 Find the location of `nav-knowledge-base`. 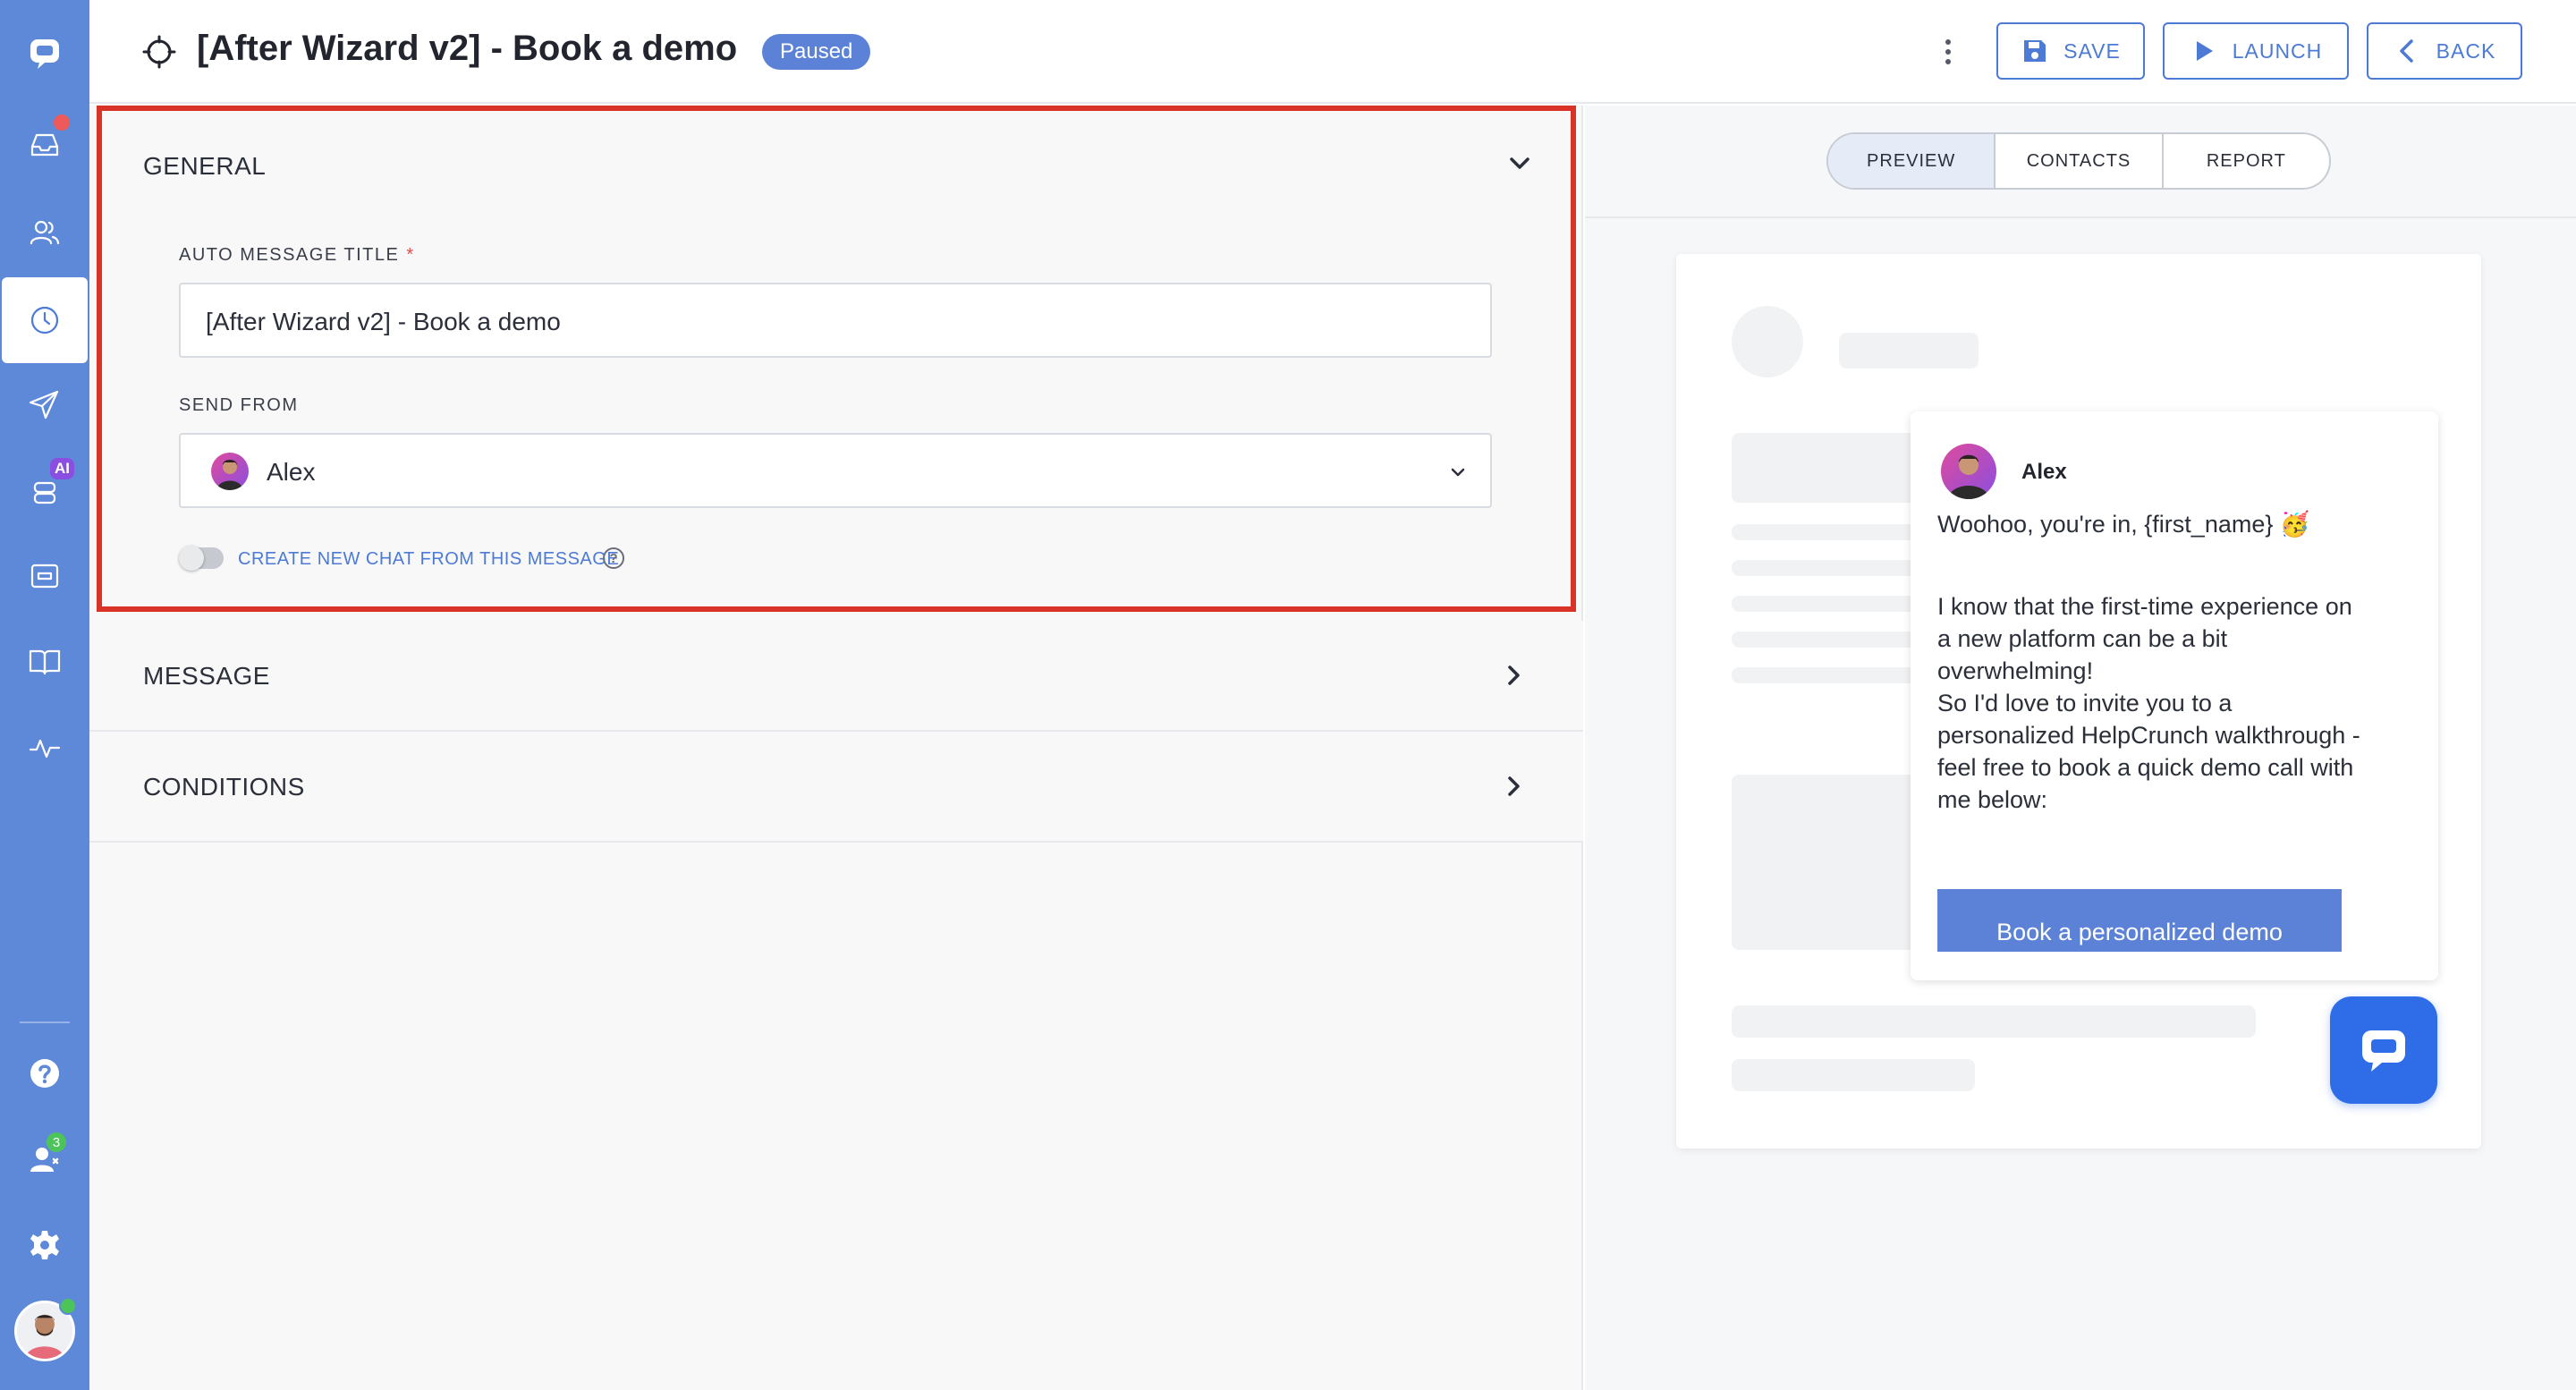

nav-knowledge-base is located at coordinates (44, 662).